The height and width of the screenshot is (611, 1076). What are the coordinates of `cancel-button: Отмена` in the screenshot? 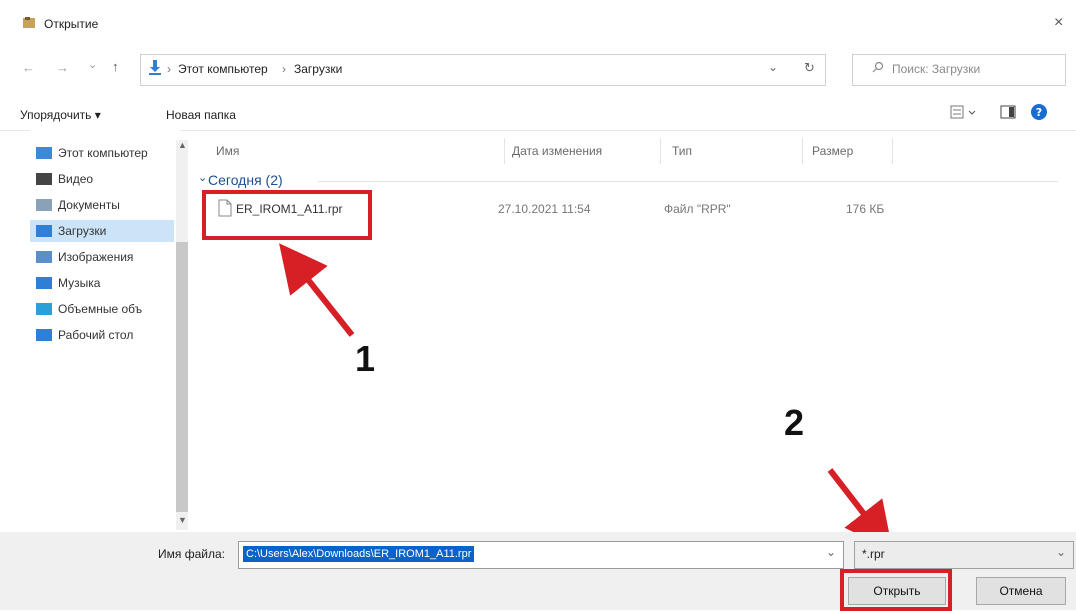 It's located at (1021, 591).